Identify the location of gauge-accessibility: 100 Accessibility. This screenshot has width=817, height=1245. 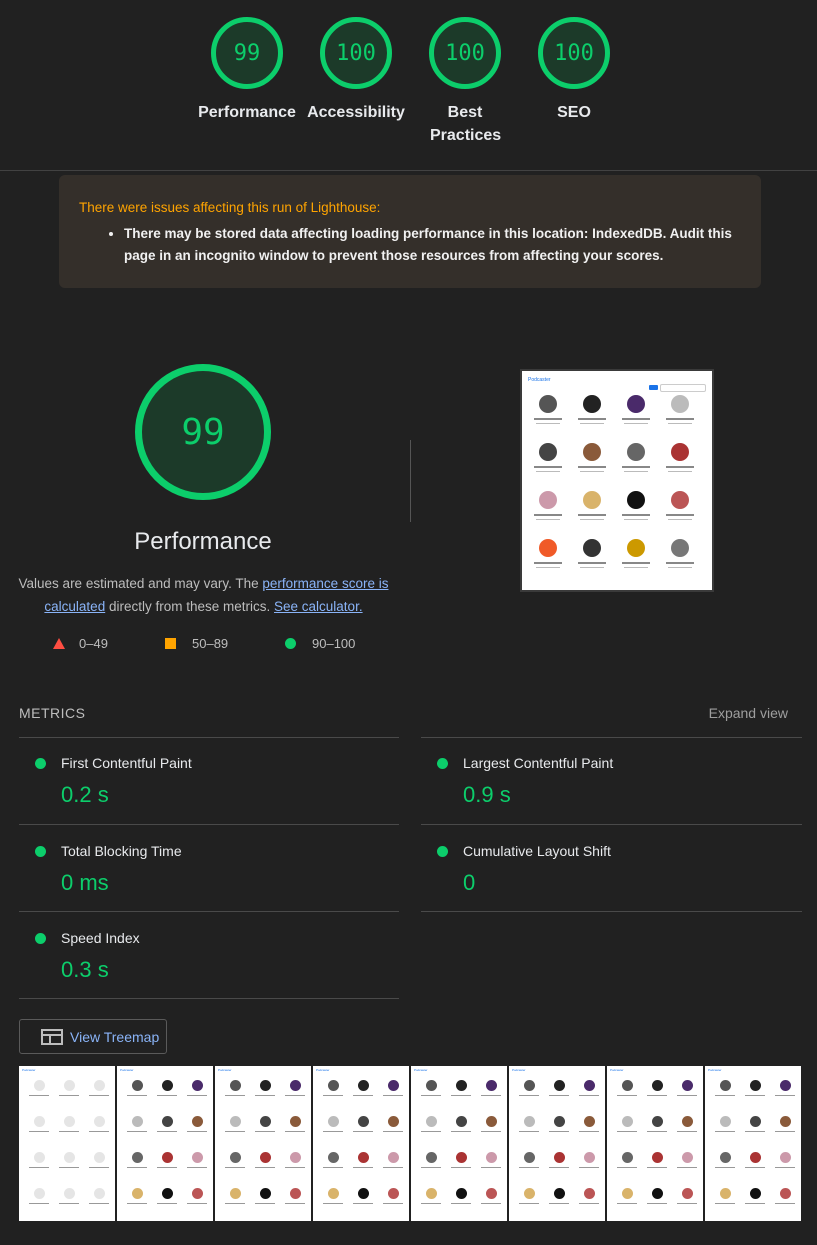
(356, 70).